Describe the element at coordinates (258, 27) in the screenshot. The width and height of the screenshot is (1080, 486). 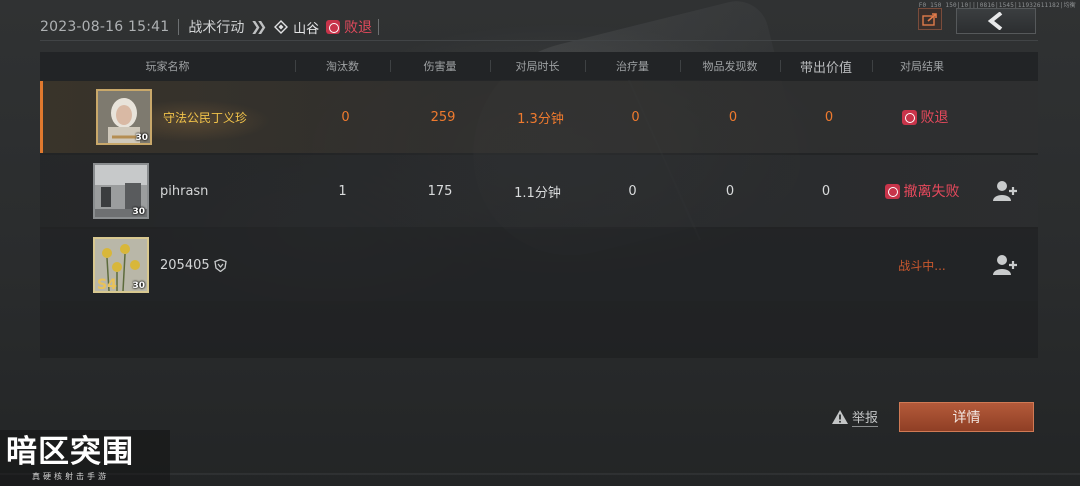
I see `double-chevron-icon: ❯❯` at that location.